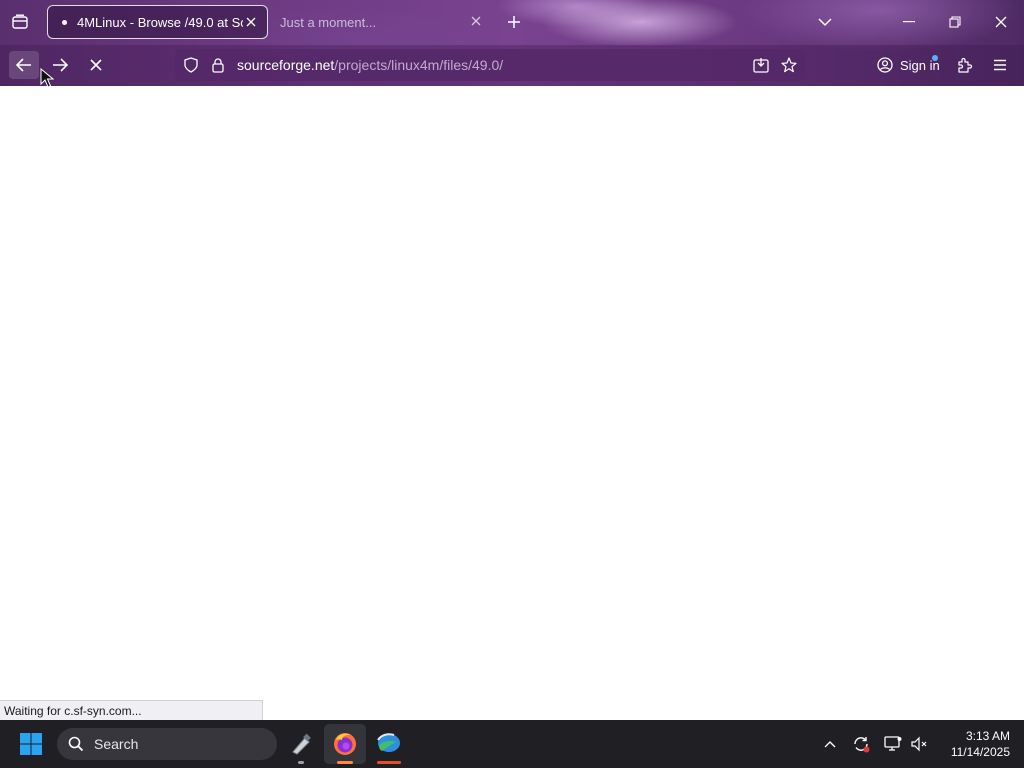  Describe the element at coordinates (861, 744) in the screenshot. I see `sync-icon` at that location.